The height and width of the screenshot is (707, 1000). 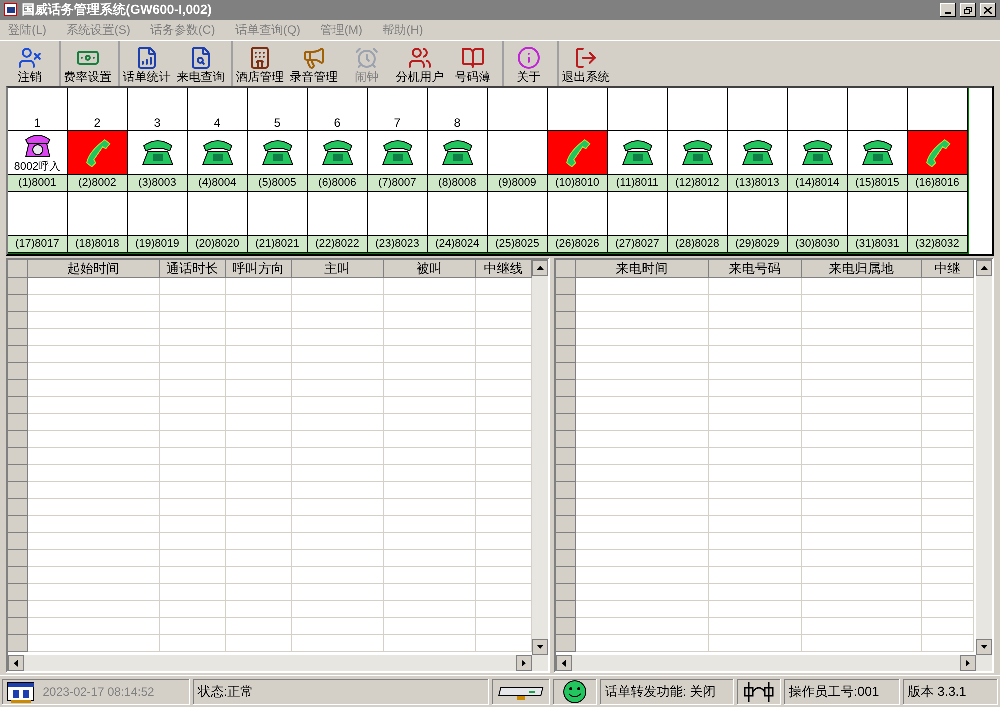 What do you see at coordinates (37, 244) in the screenshot?
I see `extension-label: (17)8017` at bounding box center [37, 244].